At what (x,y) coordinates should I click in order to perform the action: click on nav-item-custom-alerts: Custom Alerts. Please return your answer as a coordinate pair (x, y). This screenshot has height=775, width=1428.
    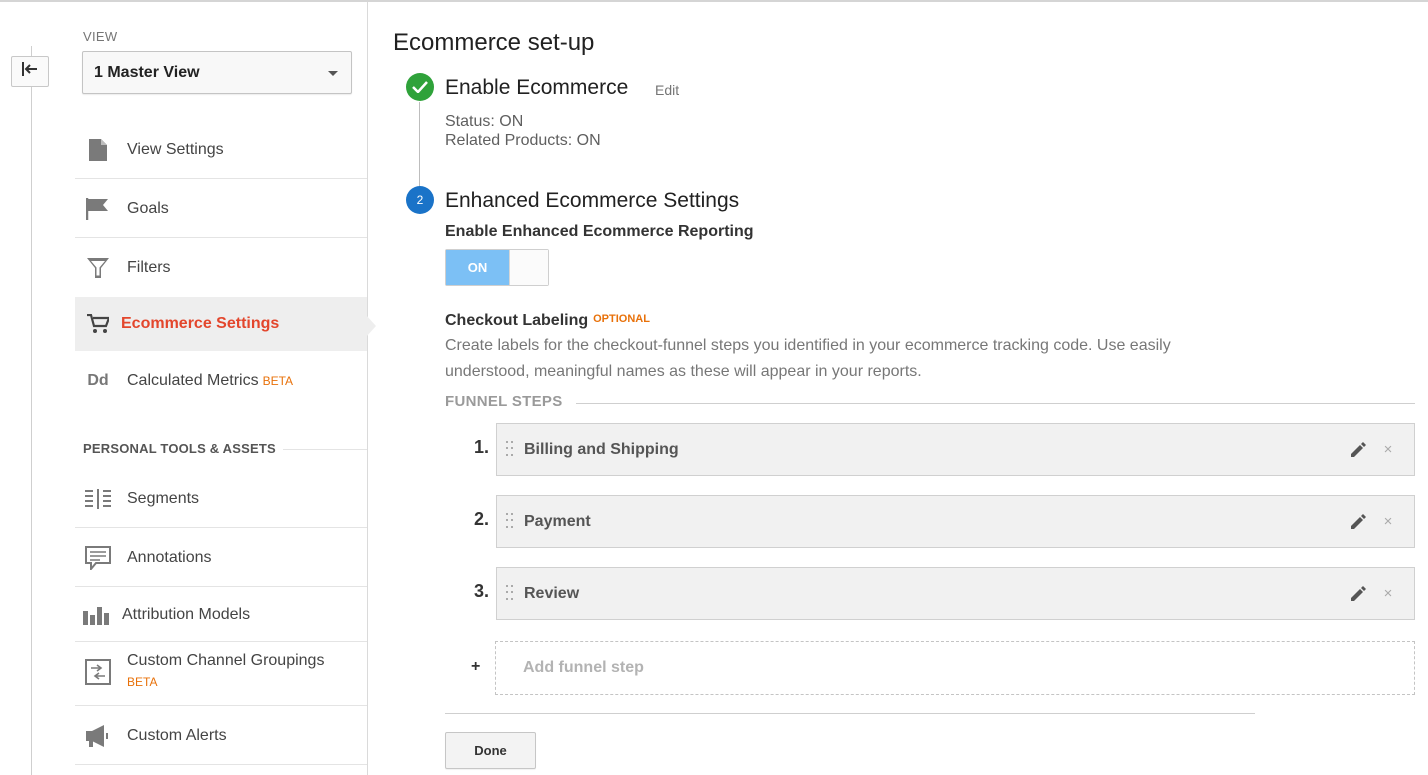
    Looking at the image, I should click on (221, 735).